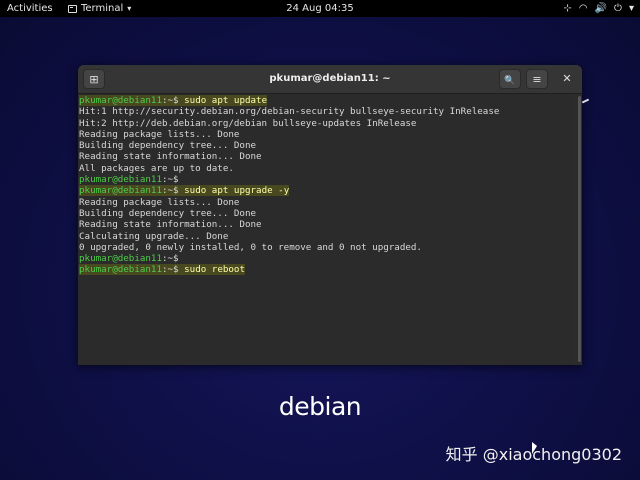  What do you see at coordinates (154, 236) in the screenshot?
I see `output-text: Calculating upgrade... Done` at bounding box center [154, 236].